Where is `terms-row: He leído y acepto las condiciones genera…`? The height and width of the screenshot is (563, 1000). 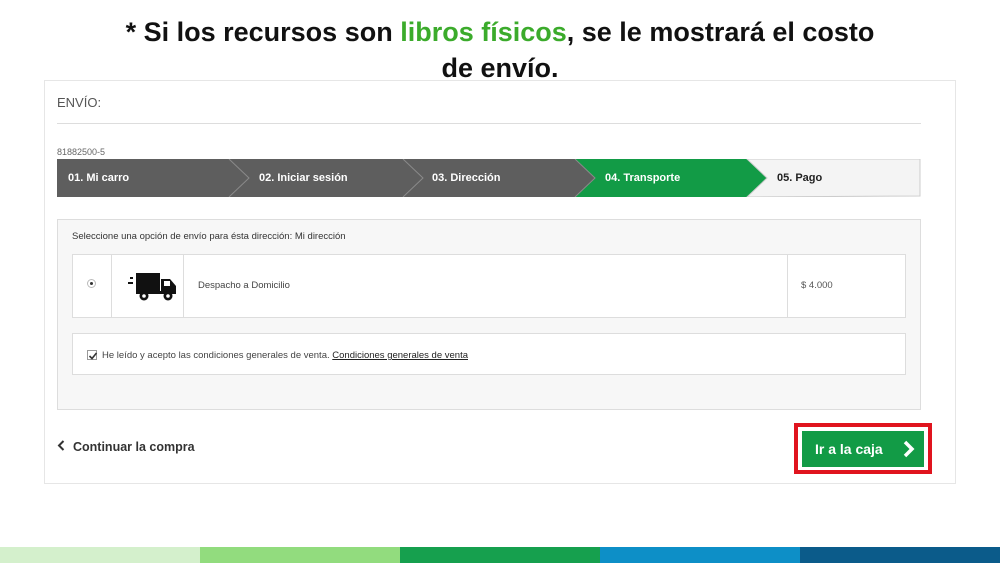 terms-row: He leído y acepto las condiciones genera… is located at coordinates (489, 354).